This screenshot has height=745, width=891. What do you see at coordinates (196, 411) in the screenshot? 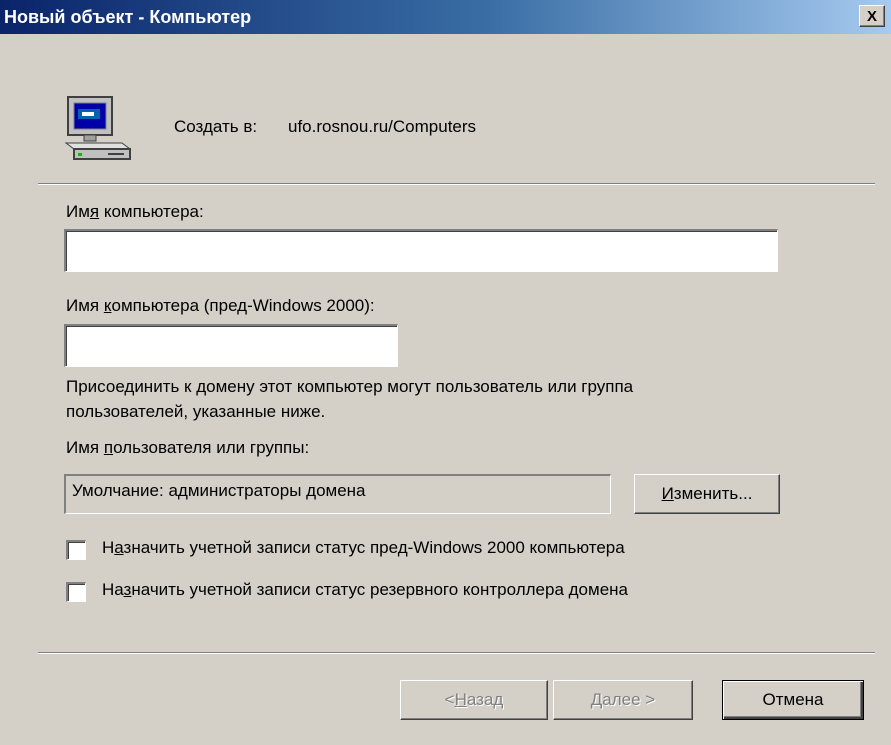
I see `join-note-line2: пользователей, указанные ниже.` at bounding box center [196, 411].